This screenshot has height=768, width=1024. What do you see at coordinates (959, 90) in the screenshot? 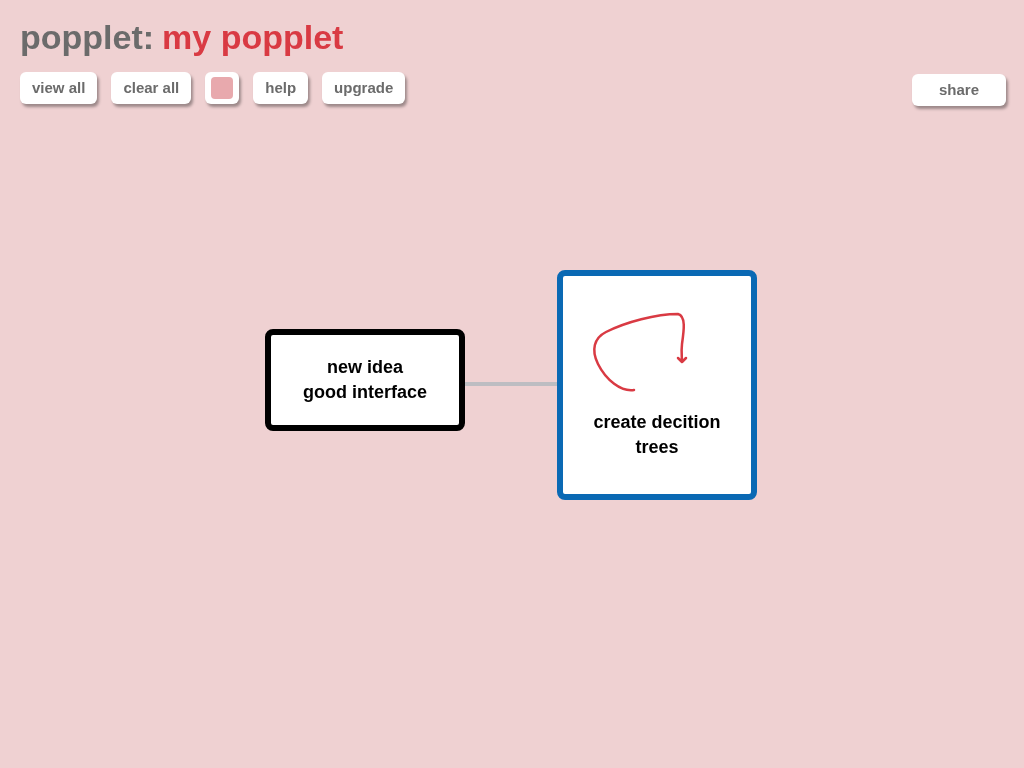
I see `share-button: share` at bounding box center [959, 90].